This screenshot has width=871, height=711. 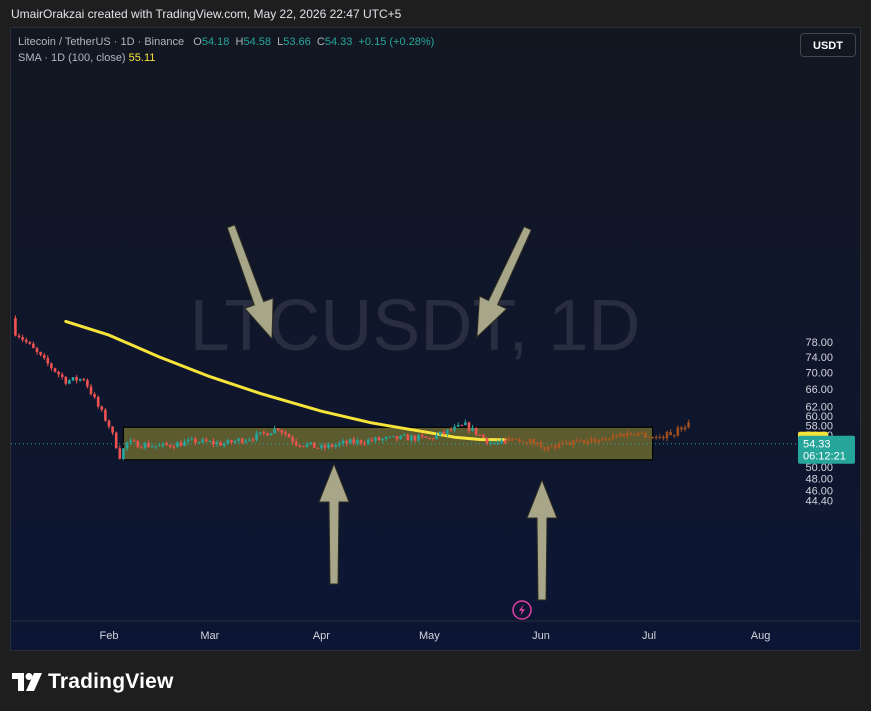 What do you see at coordinates (101, 42) in the screenshot?
I see `symbol-title: Litecoin / TetherUS · 1D · Binance` at bounding box center [101, 42].